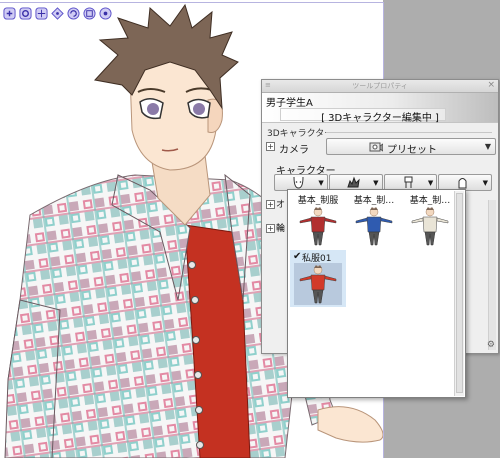 The height and width of the screenshot is (458, 500). Describe the element at coordinates (289, 103) in the screenshot. I see `tool-name: 男子学生A` at that location.